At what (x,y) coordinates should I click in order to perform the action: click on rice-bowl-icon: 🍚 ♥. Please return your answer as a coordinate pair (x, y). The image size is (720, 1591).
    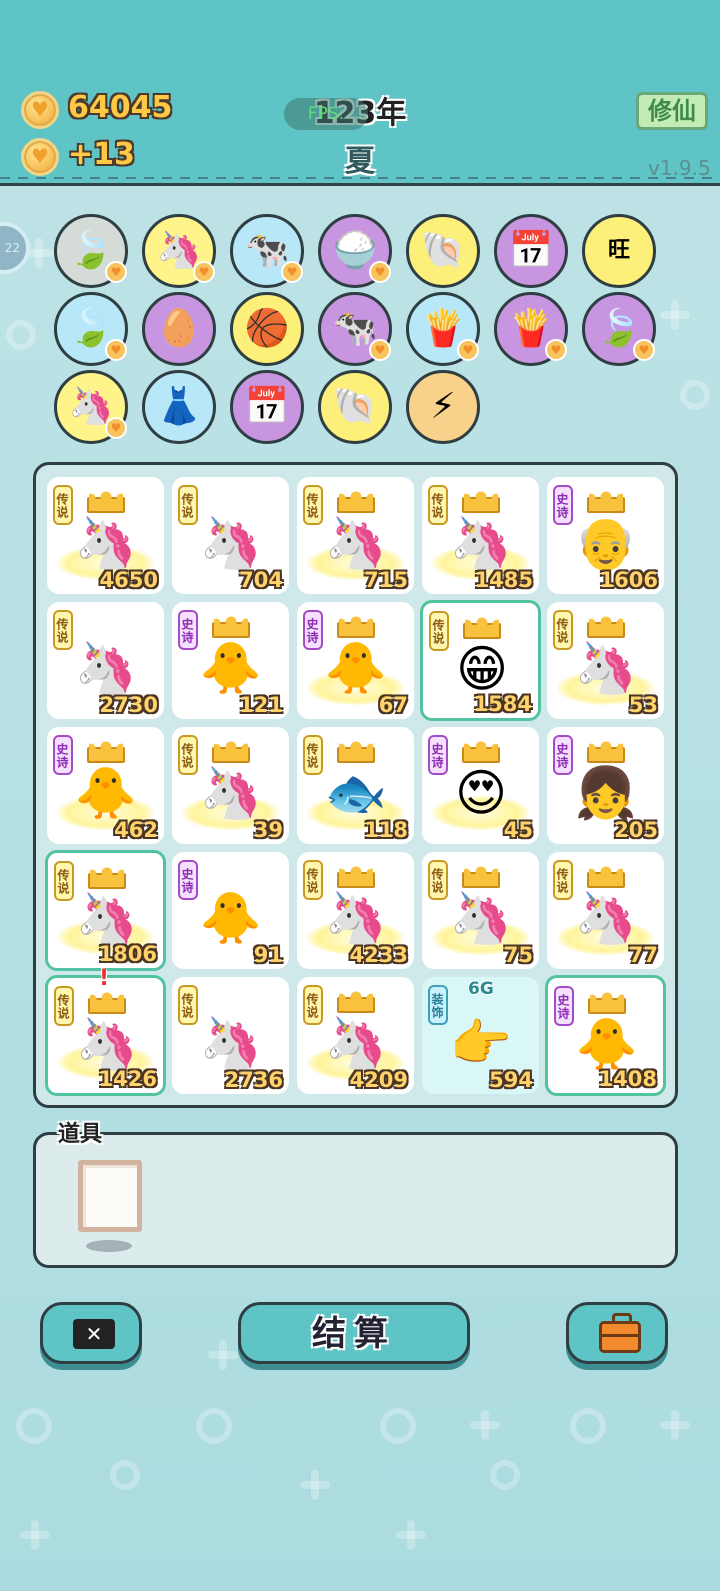
    Looking at the image, I should click on (355, 251).